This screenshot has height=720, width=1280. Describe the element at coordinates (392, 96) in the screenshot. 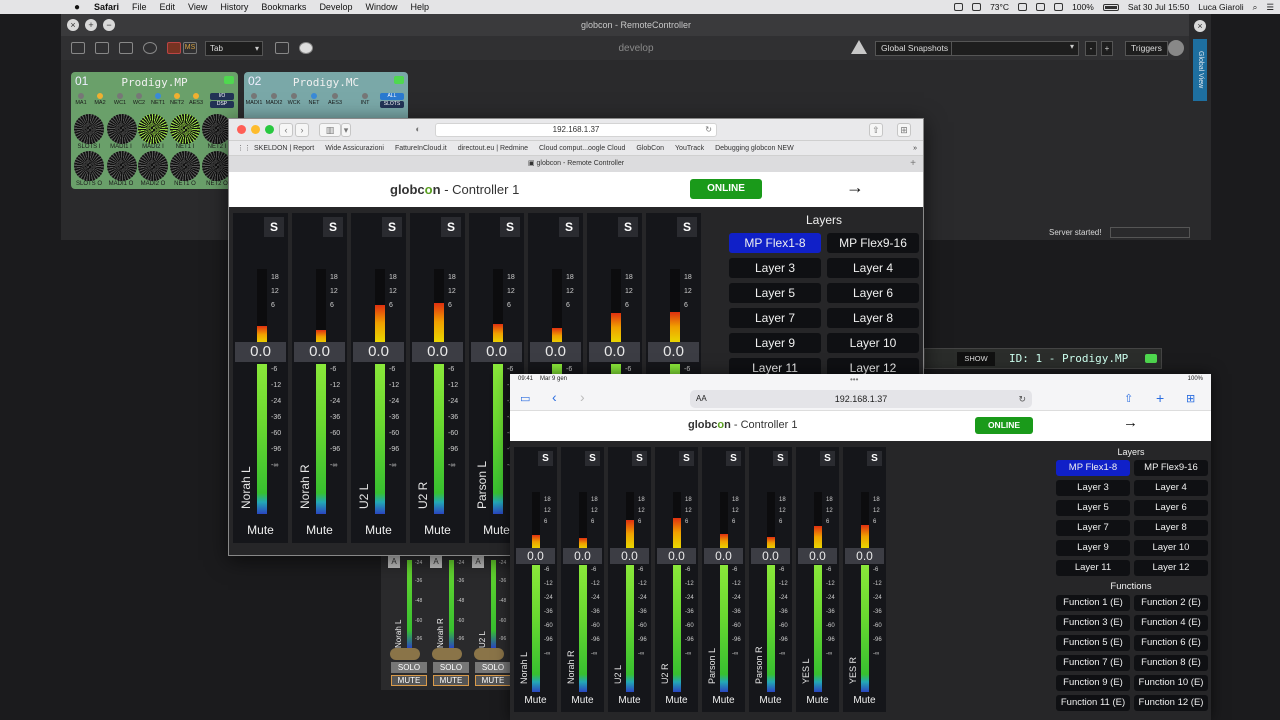

I see `all-badge: ALL` at that location.